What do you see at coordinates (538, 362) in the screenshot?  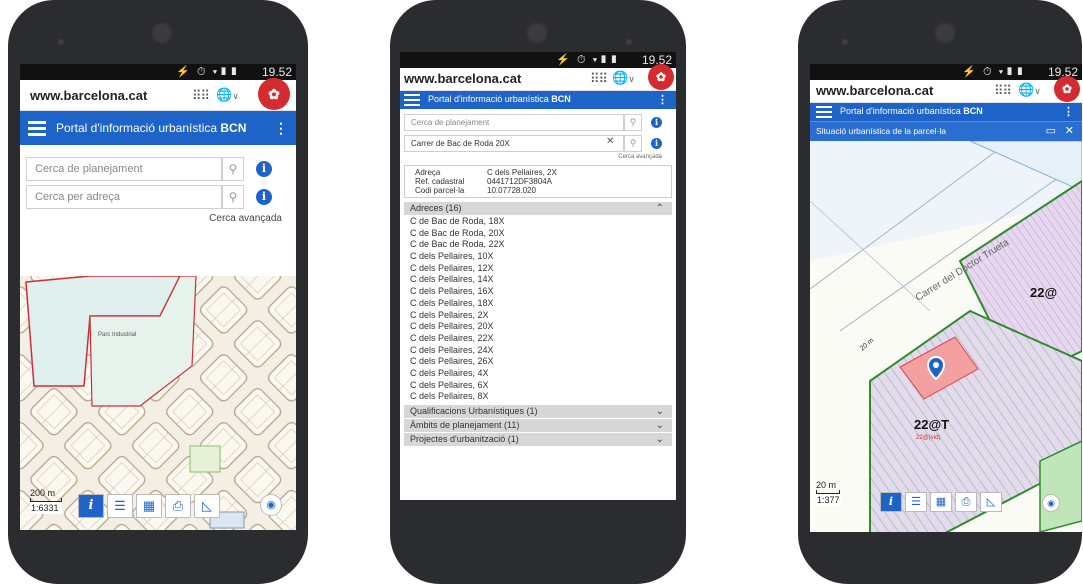 I see `list-item: C dels Pellaires, 26X` at bounding box center [538, 362].